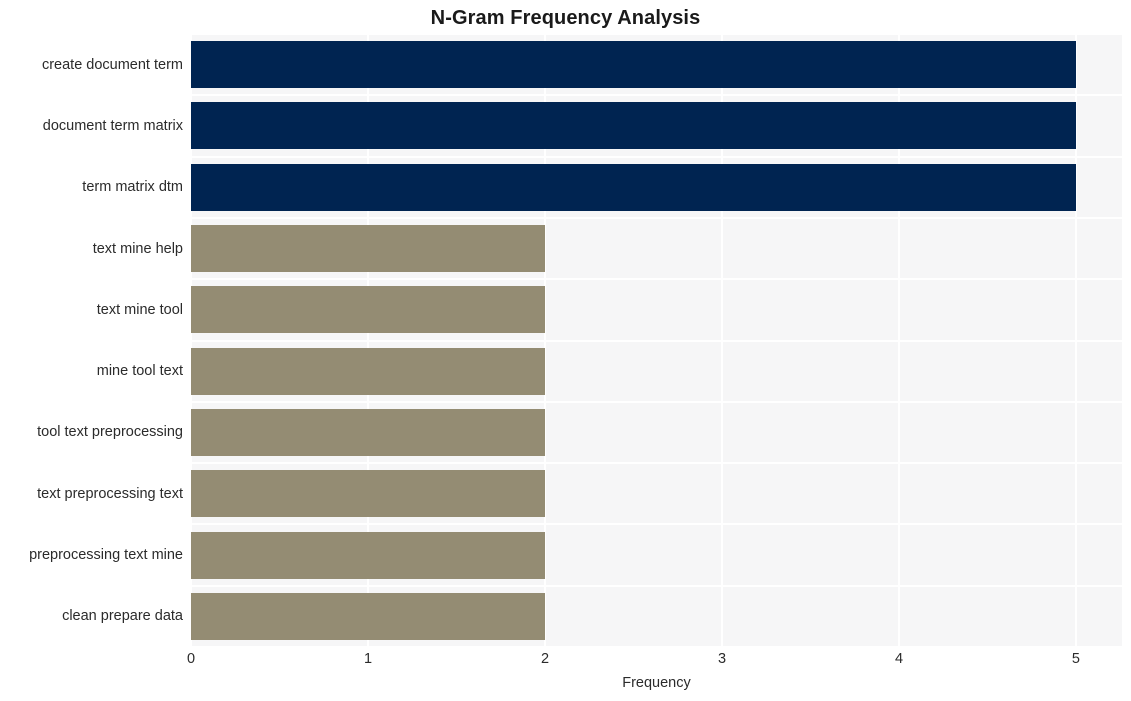 The image size is (1131, 701). What do you see at coordinates (545, 659) in the screenshot?
I see `x-axis-tick-label: 2` at bounding box center [545, 659].